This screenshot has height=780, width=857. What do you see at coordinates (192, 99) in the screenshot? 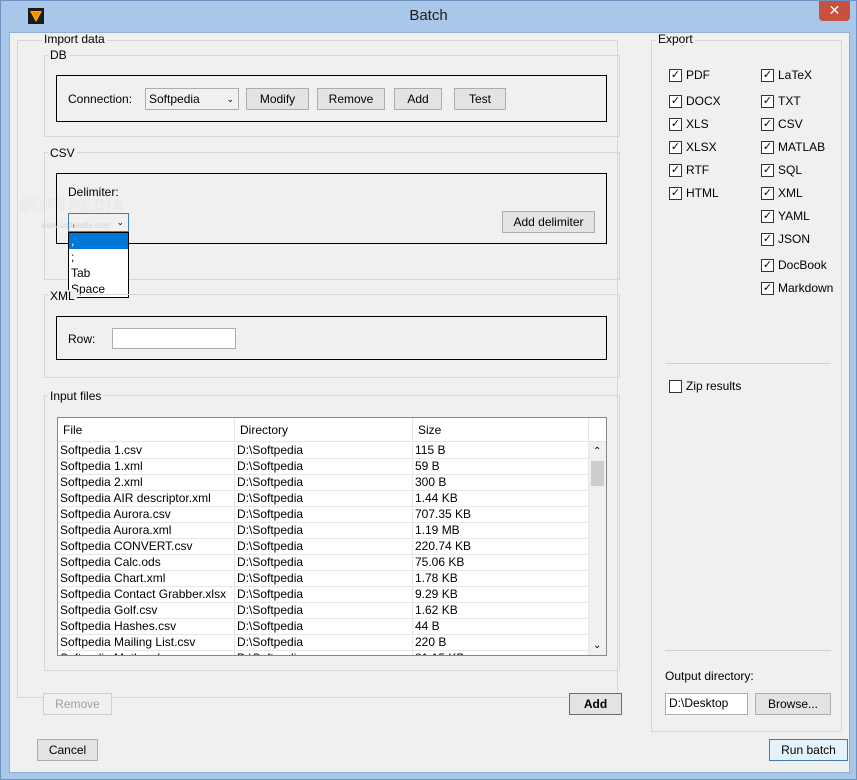
I see `connection-select: Softpedia ⌄` at bounding box center [192, 99].